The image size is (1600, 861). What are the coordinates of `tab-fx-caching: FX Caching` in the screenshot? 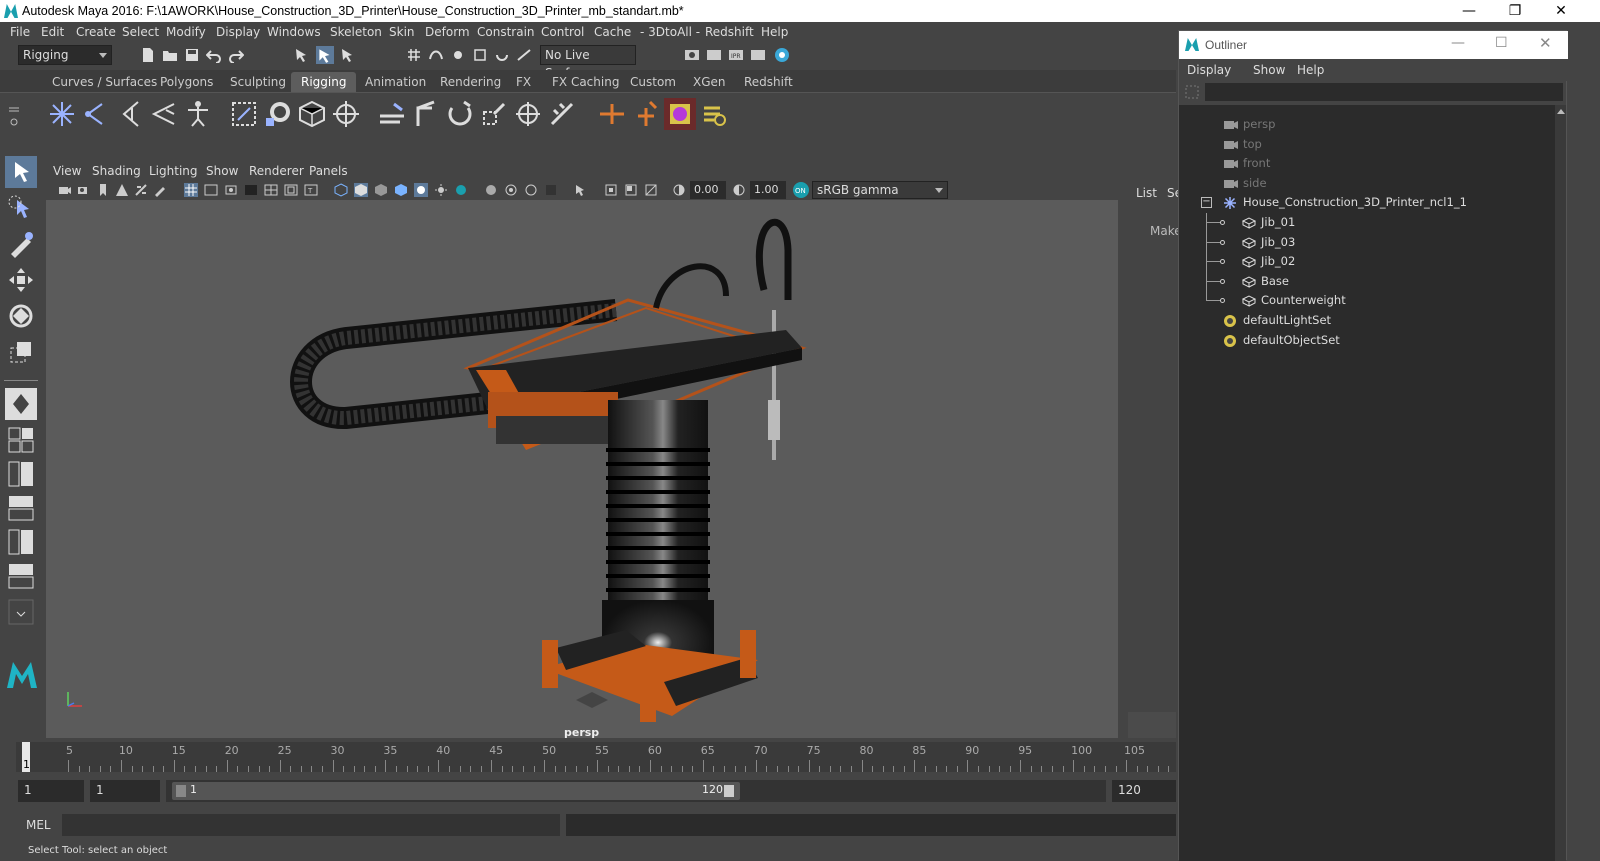 It's located at (585, 82).